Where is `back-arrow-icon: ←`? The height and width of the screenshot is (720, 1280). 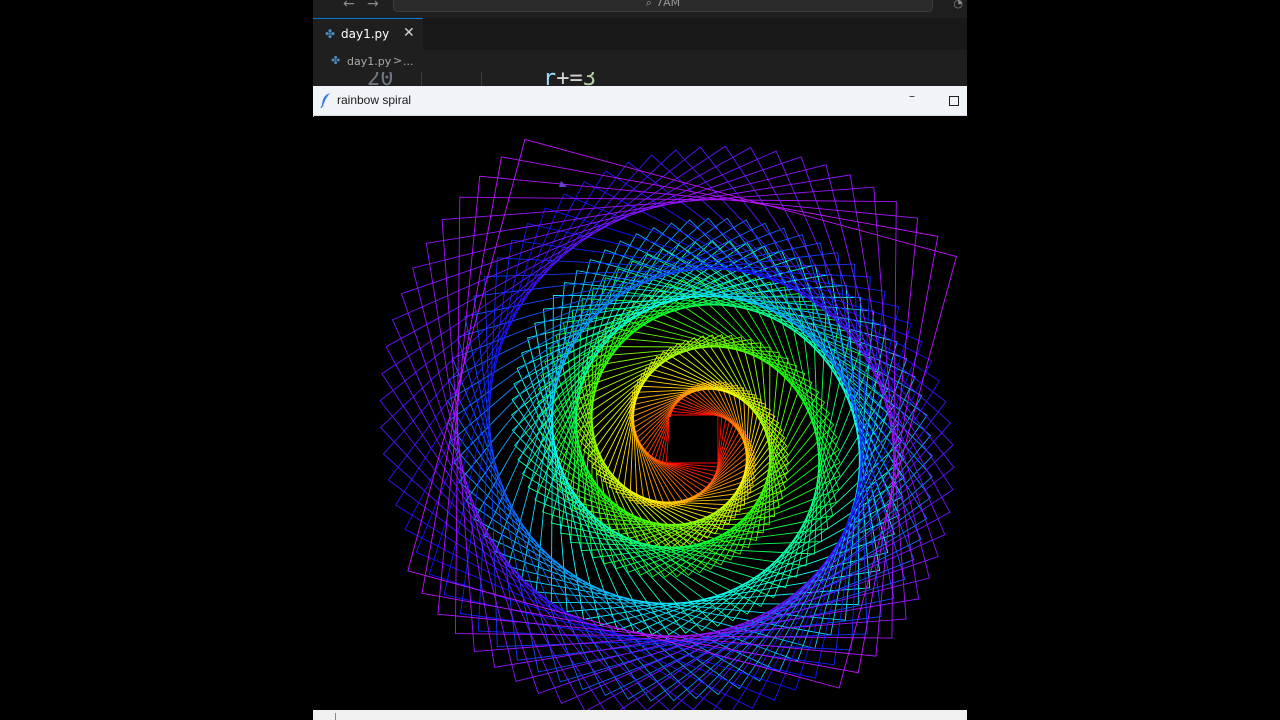 back-arrow-icon: ← is located at coordinates (349, 6).